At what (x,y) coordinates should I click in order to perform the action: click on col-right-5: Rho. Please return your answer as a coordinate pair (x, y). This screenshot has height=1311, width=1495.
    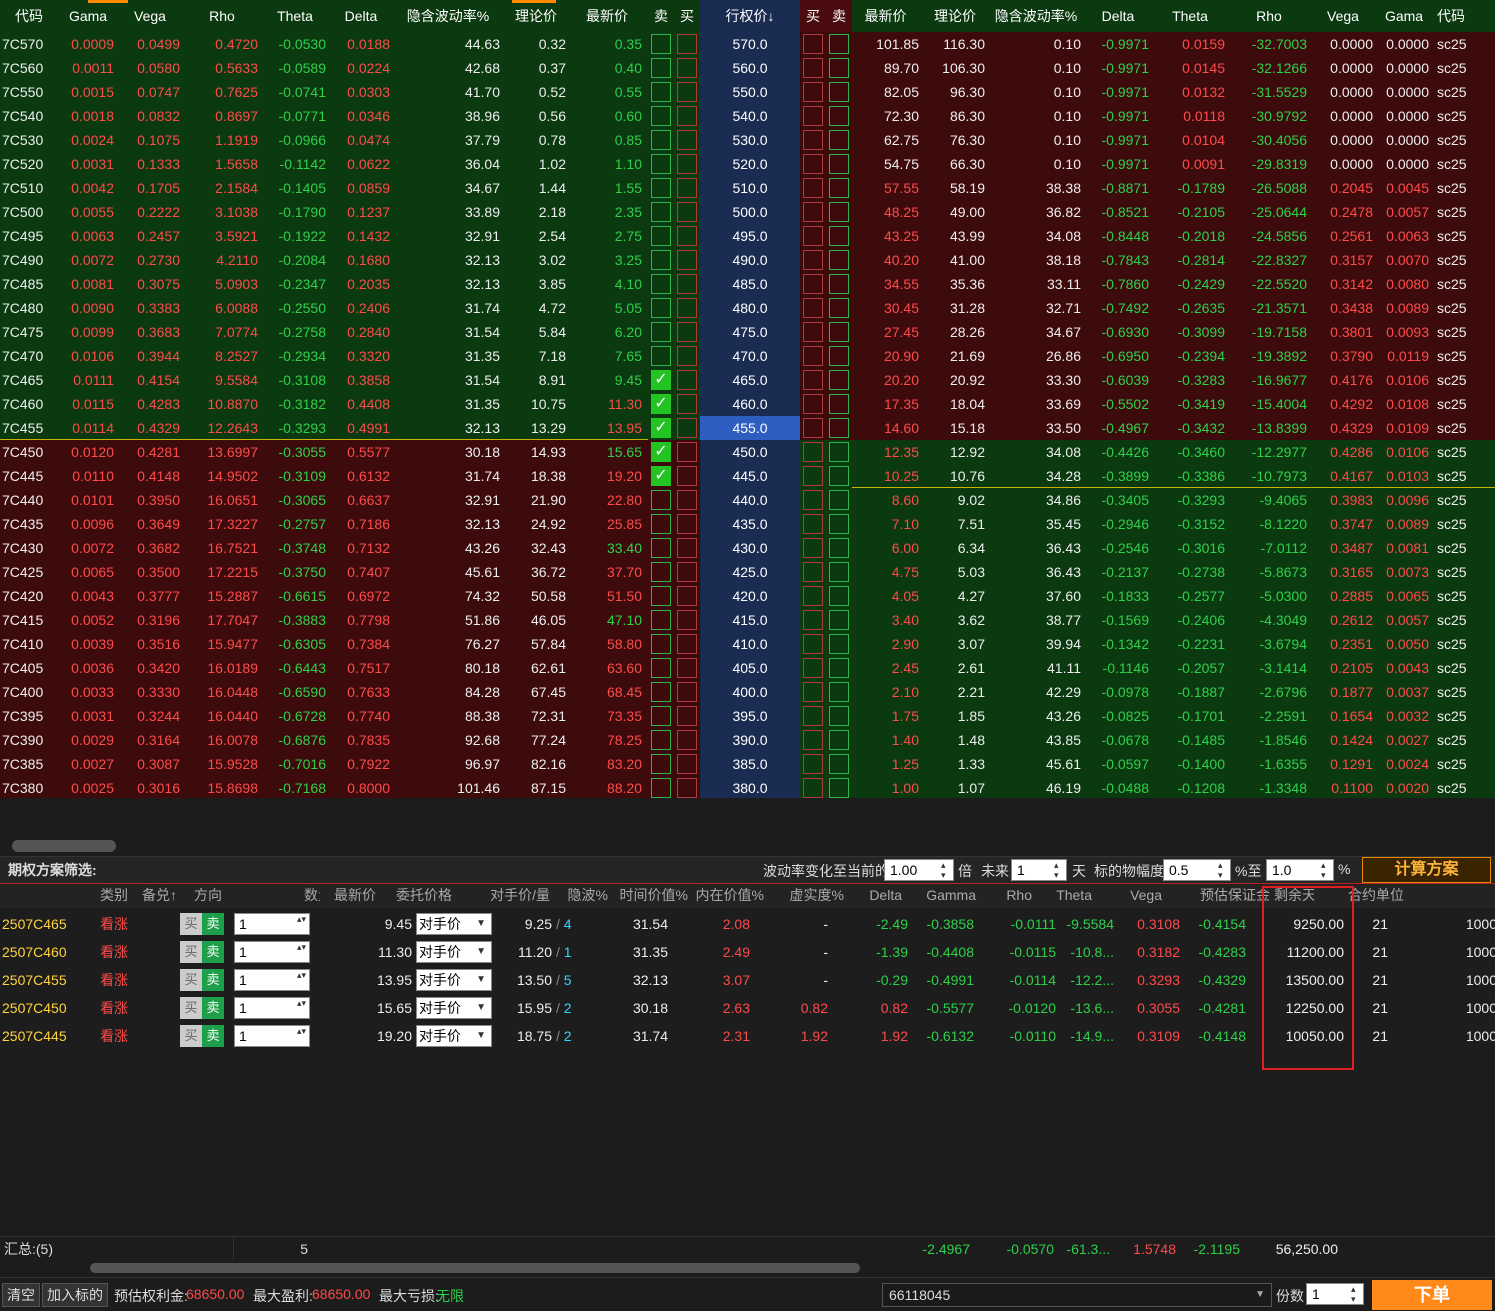
    Looking at the image, I should click on (1272, 16).